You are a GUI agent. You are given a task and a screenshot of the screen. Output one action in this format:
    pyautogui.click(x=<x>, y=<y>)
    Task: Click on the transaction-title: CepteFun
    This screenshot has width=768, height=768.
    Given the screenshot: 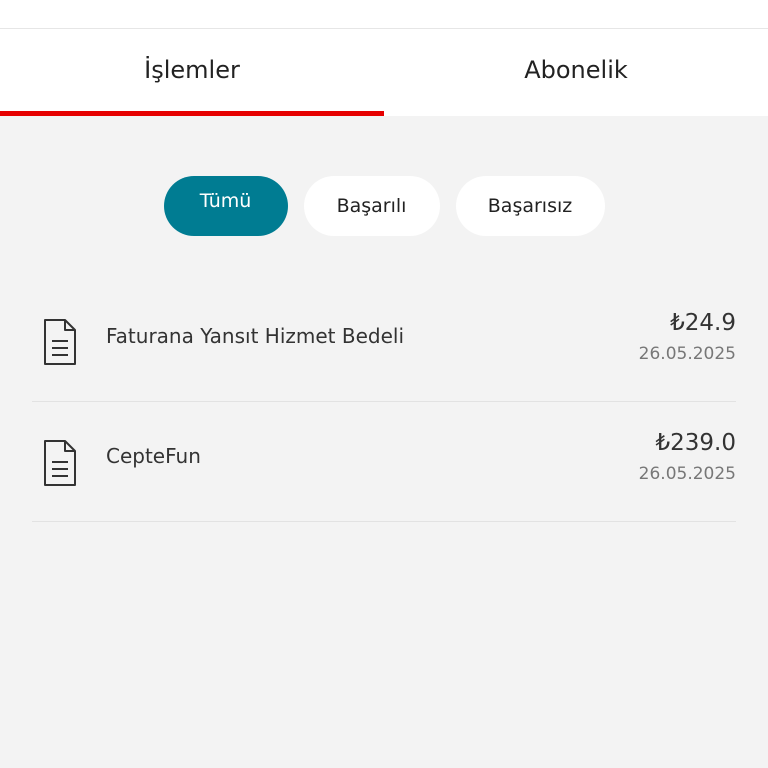 What is the action you would take?
    pyautogui.click(x=153, y=456)
    